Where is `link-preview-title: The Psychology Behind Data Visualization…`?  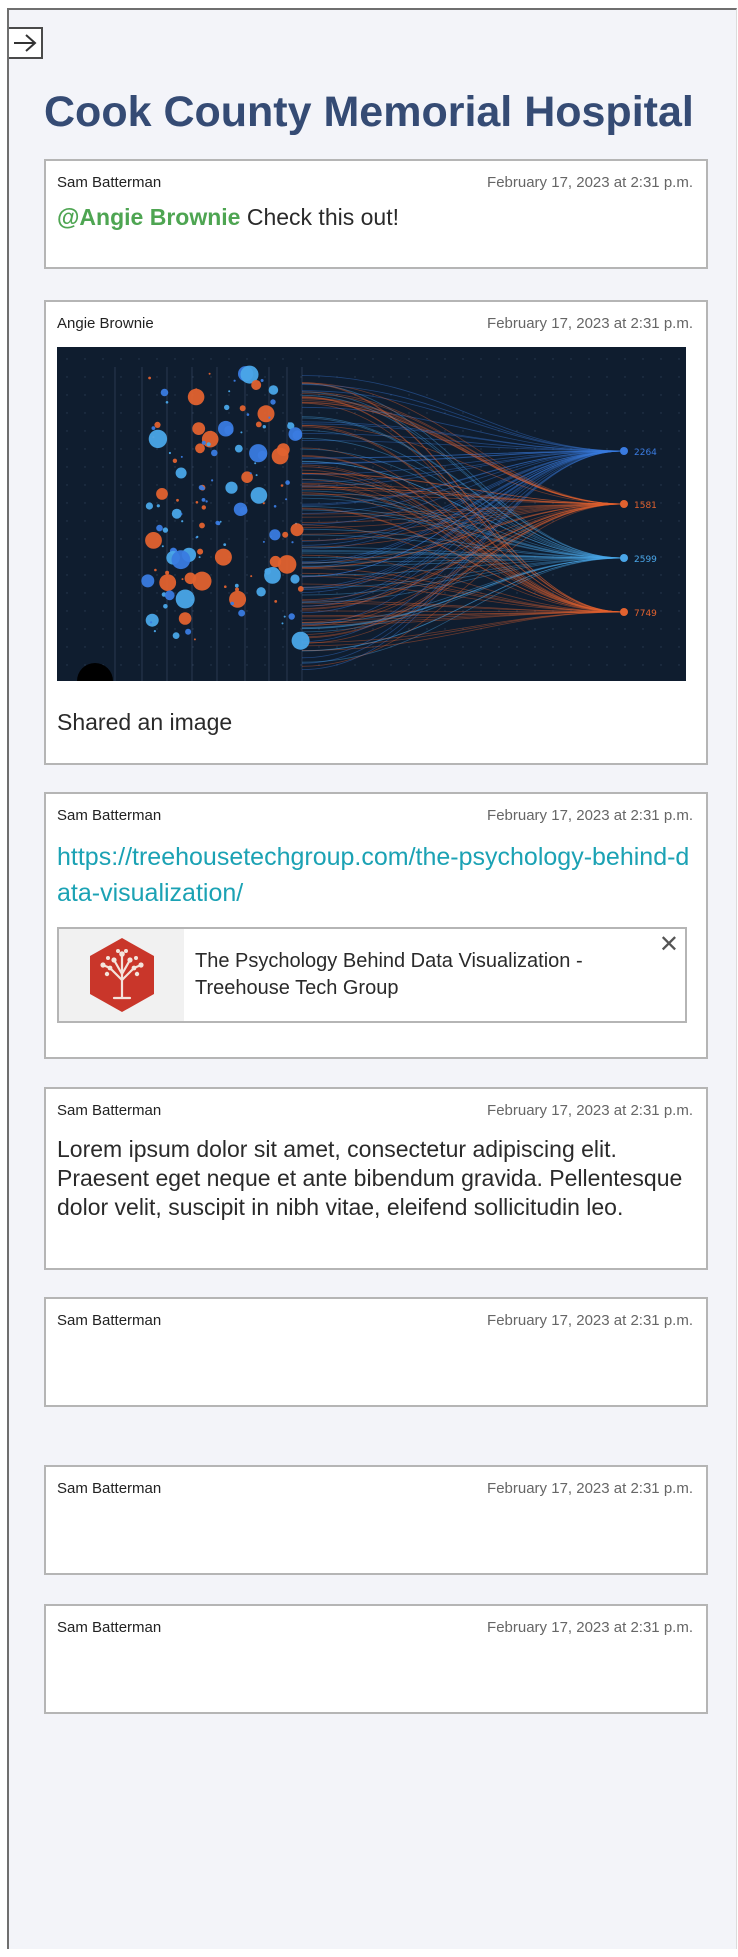
link-preview-title: The Psychology Behind Data Visualization… is located at coordinates (389, 974).